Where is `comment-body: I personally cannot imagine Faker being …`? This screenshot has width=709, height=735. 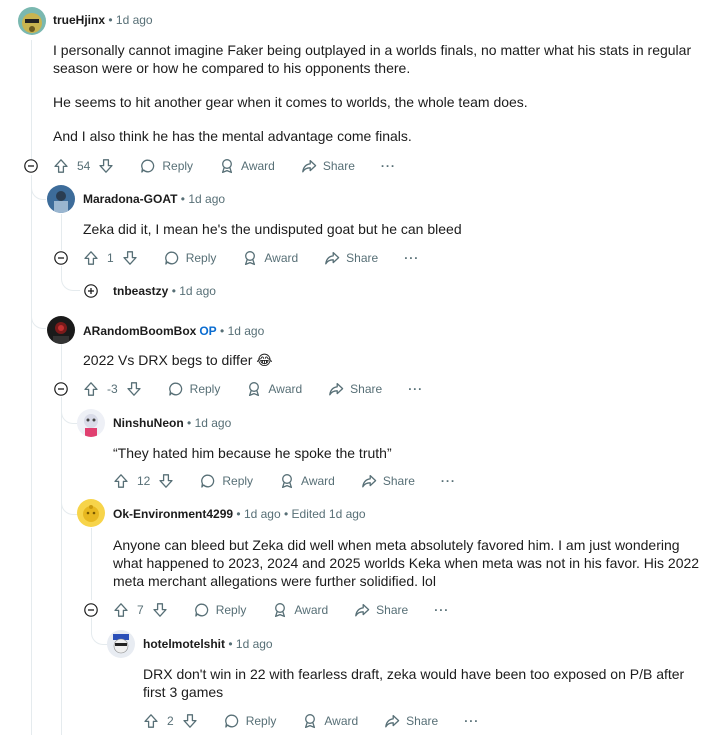 comment-body: I personally cannot imagine Faker being … is located at coordinates (378, 101).